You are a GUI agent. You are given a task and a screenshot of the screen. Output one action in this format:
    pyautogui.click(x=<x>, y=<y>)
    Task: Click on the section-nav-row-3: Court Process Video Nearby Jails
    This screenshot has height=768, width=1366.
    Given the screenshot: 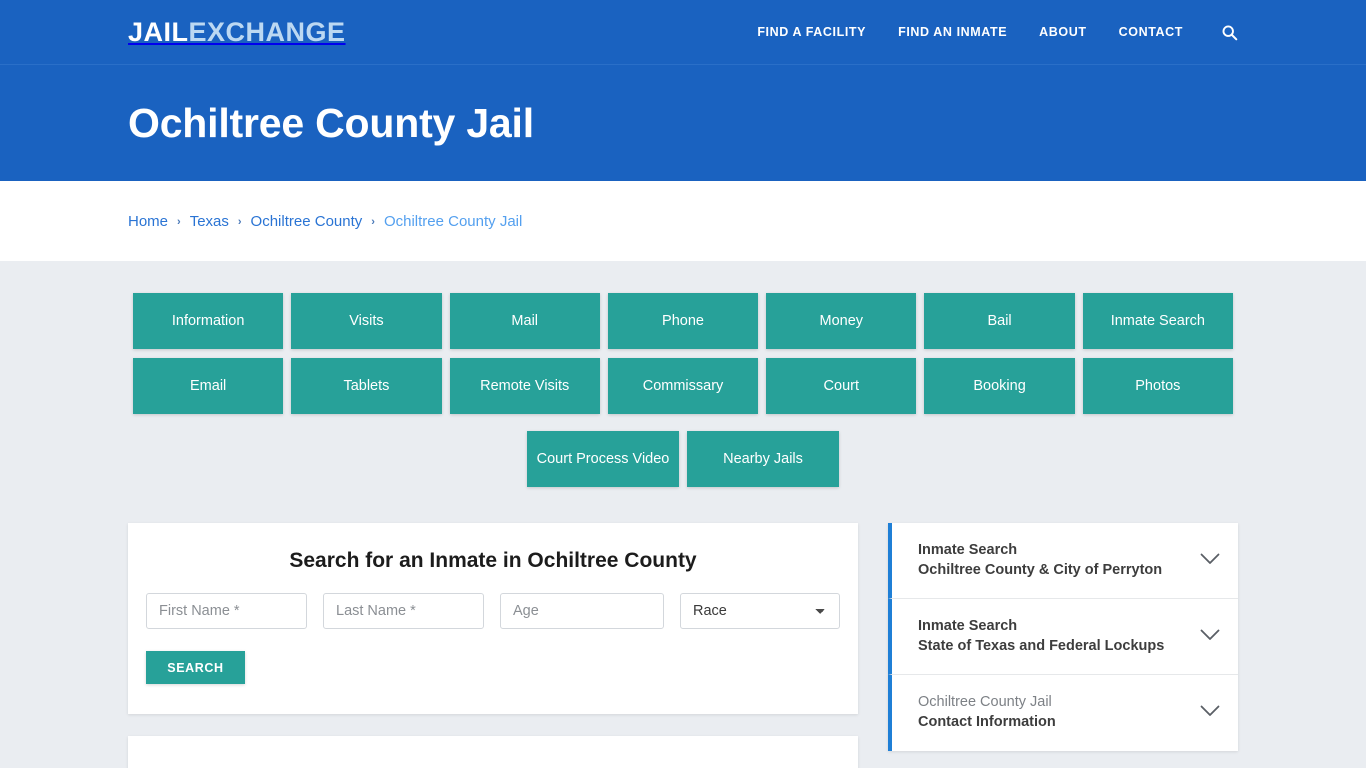 What is the action you would take?
    pyautogui.click(x=683, y=459)
    